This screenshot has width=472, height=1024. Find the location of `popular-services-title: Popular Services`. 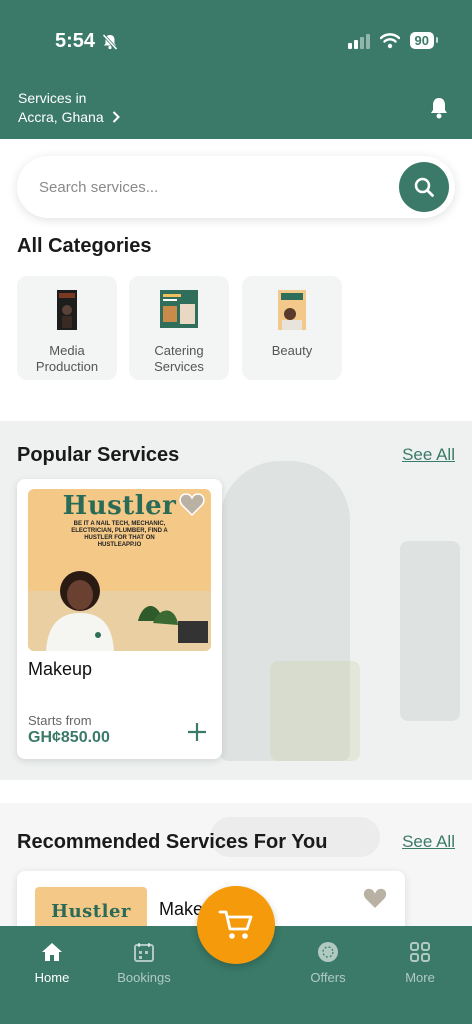

popular-services-title: Popular Services is located at coordinates (98, 455).